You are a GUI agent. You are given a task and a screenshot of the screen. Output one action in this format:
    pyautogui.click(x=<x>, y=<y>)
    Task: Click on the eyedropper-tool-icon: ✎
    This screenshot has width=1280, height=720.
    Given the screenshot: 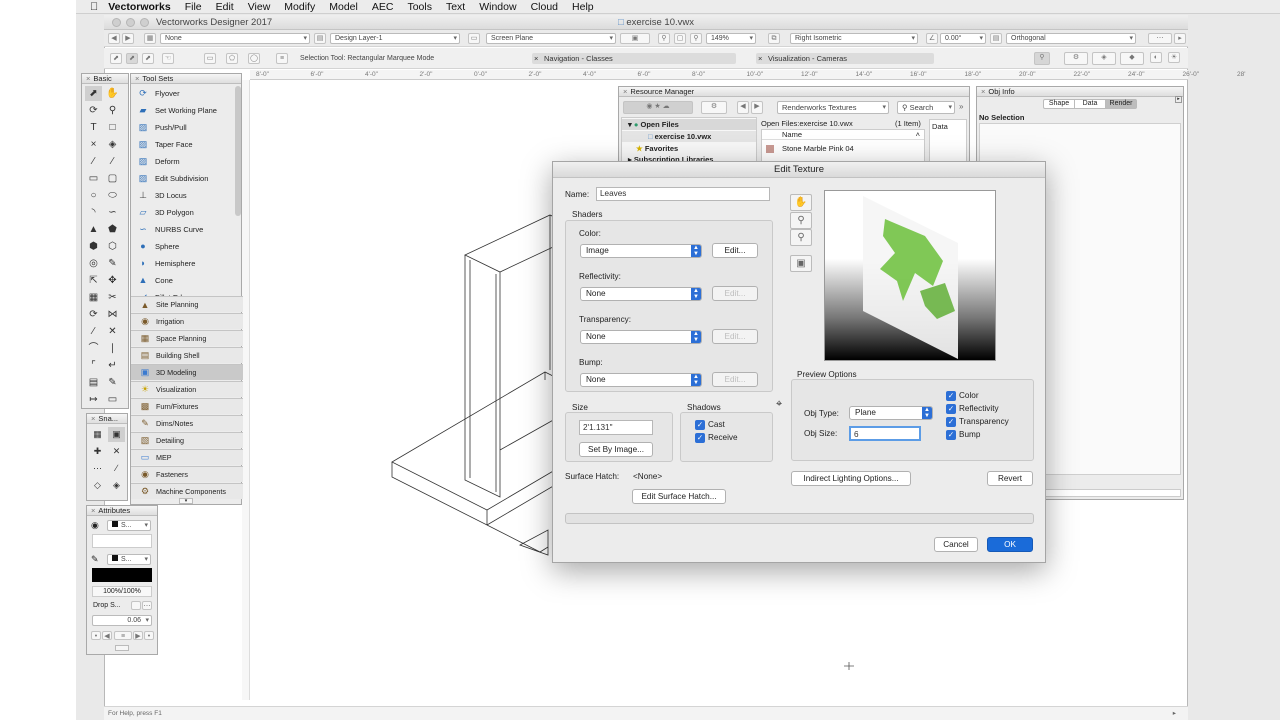 What is the action you would take?
    pyautogui.click(x=112, y=263)
    